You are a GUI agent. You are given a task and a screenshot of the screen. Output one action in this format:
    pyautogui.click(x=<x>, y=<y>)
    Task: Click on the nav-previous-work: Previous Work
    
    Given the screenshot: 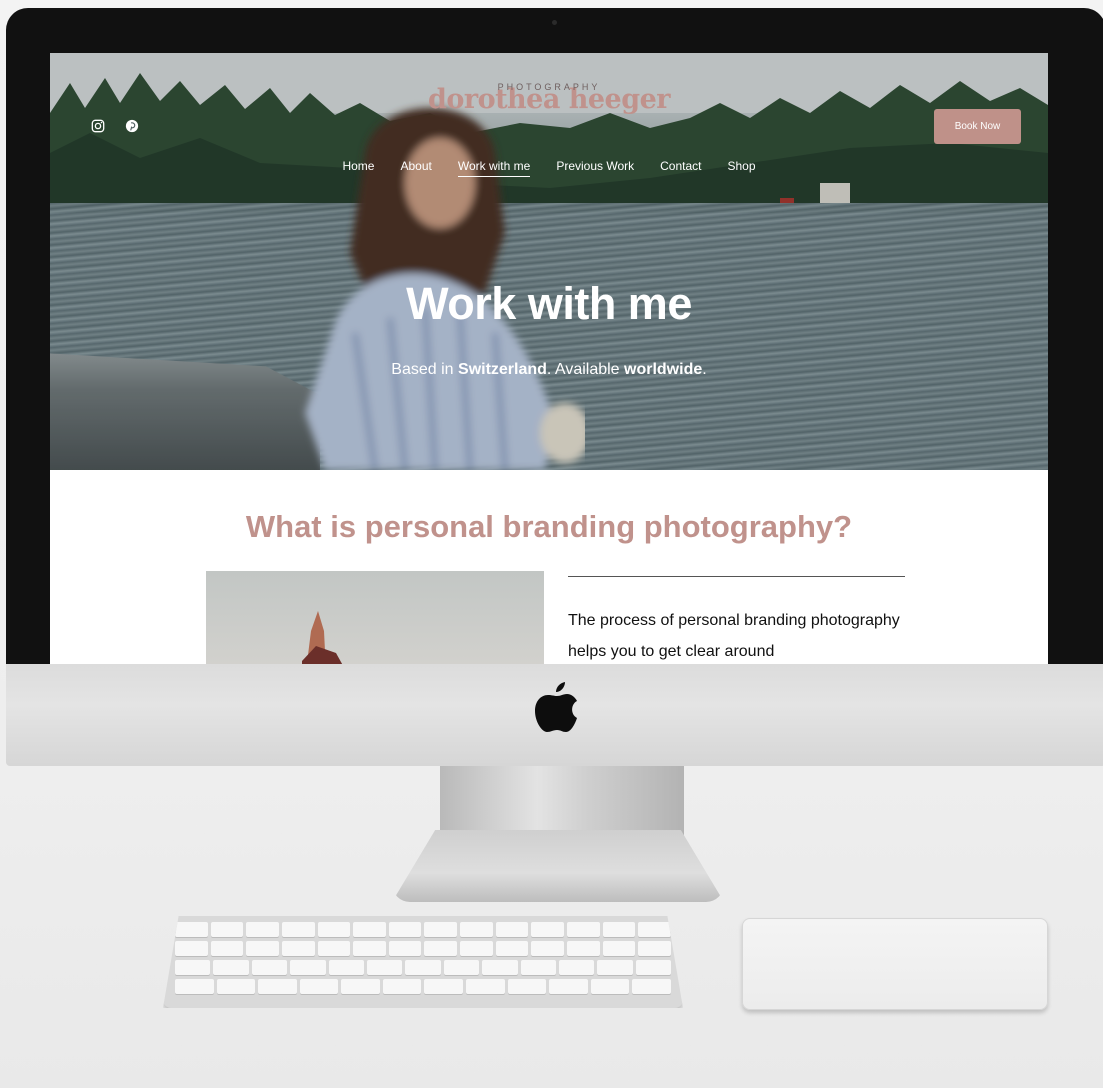 What is the action you would take?
    pyautogui.click(x=595, y=168)
    